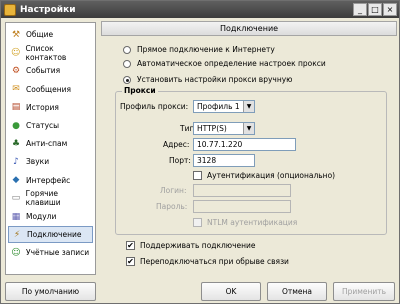 Image resolution: width=400 pixels, height=304 pixels. I want to click on sidebar-item-label: Интерфейс, so click(48, 180).